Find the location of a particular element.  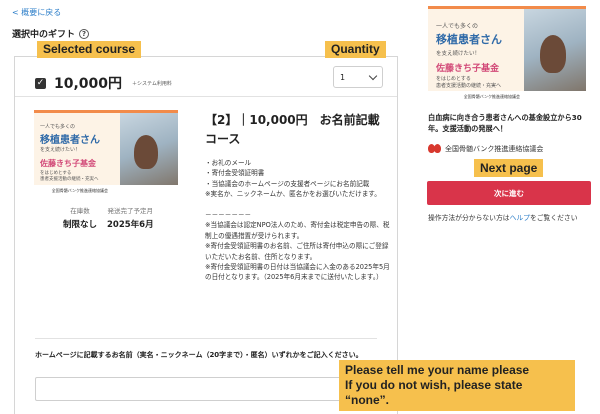

next-button: 次に進む is located at coordinates (509, 193).